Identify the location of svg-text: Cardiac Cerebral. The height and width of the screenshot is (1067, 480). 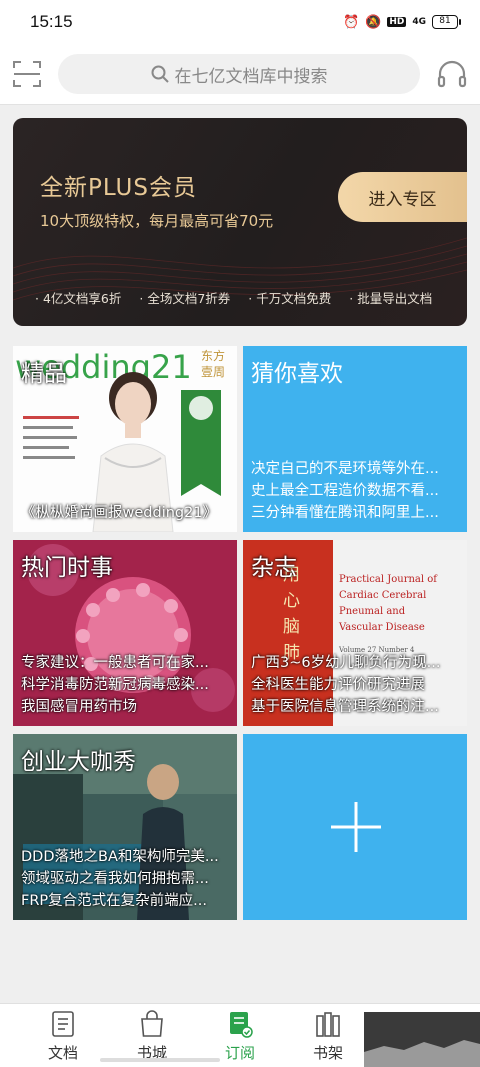
(382, 595).